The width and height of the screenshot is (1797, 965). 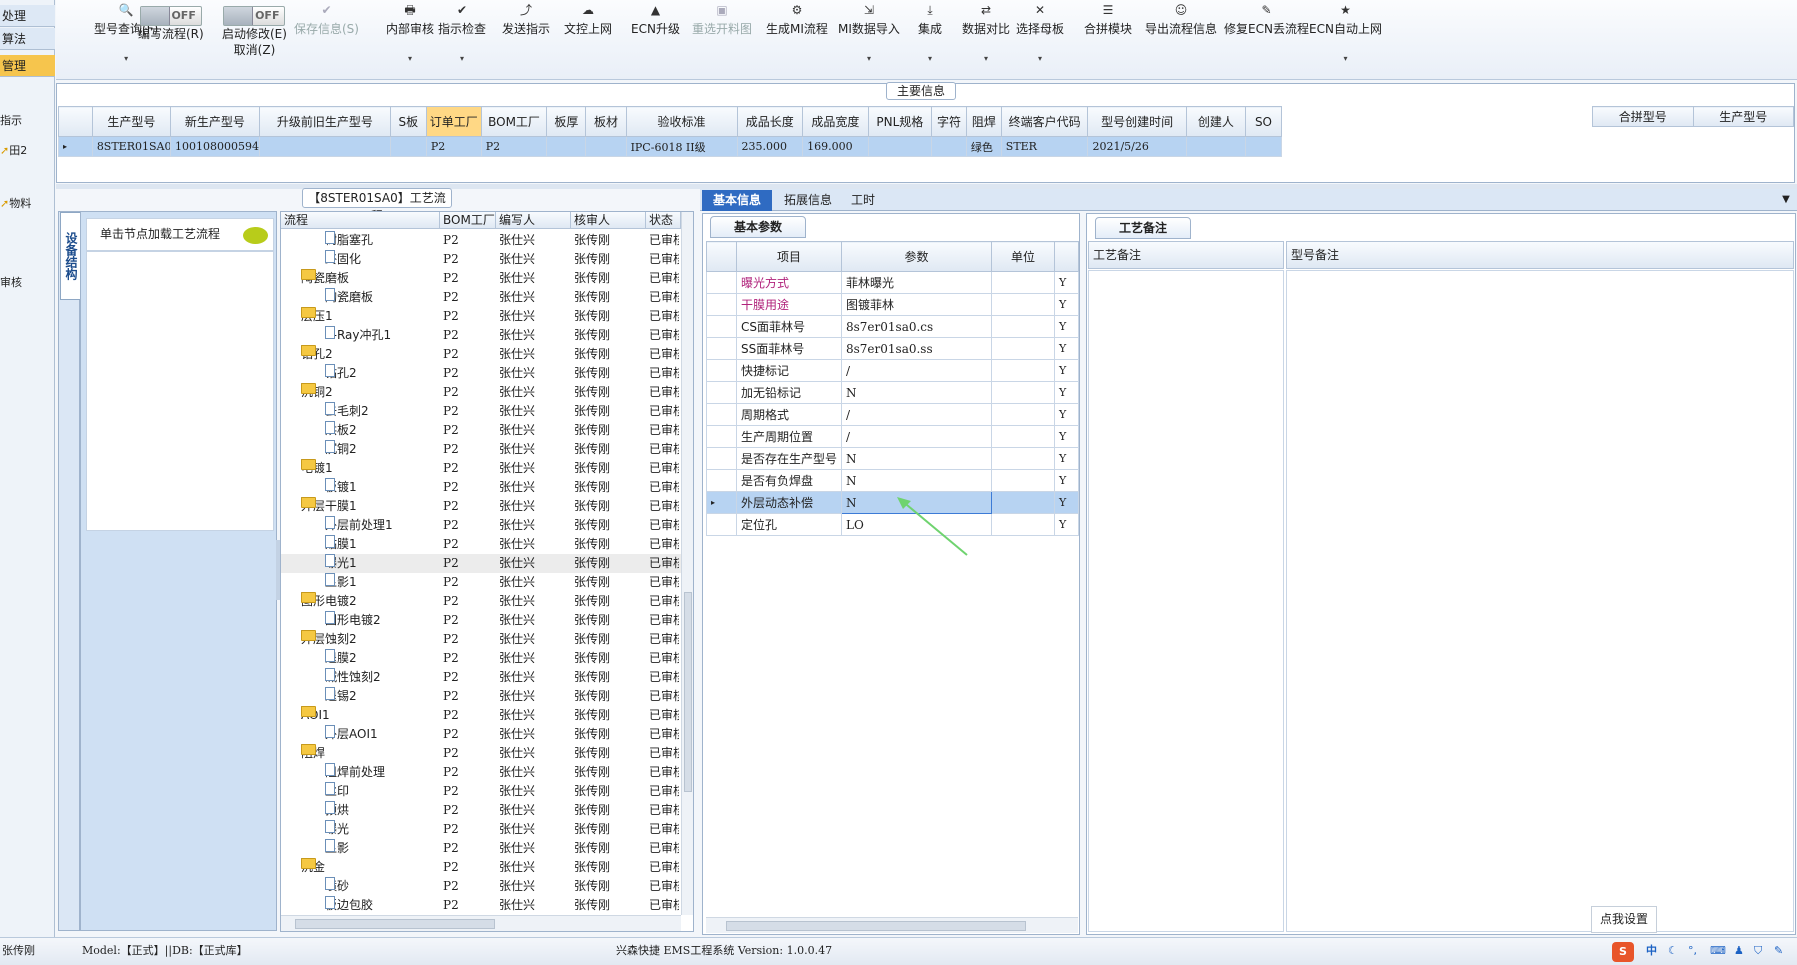 I want to click on list-item: 碱性蚀刻2P2 张仕兴 张传刚 已审核, so click(x=481, y=677).